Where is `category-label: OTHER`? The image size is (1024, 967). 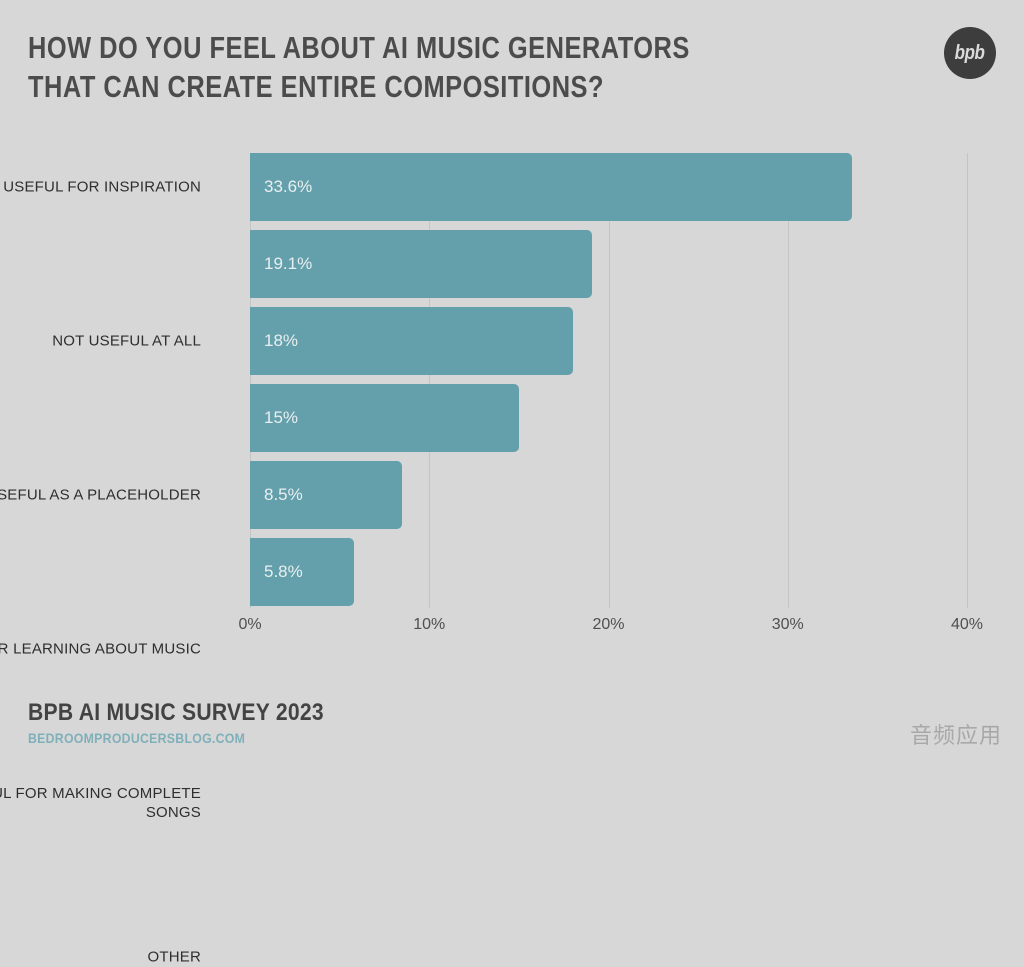
category-label: OTHER is located at coordinates (174, 957).